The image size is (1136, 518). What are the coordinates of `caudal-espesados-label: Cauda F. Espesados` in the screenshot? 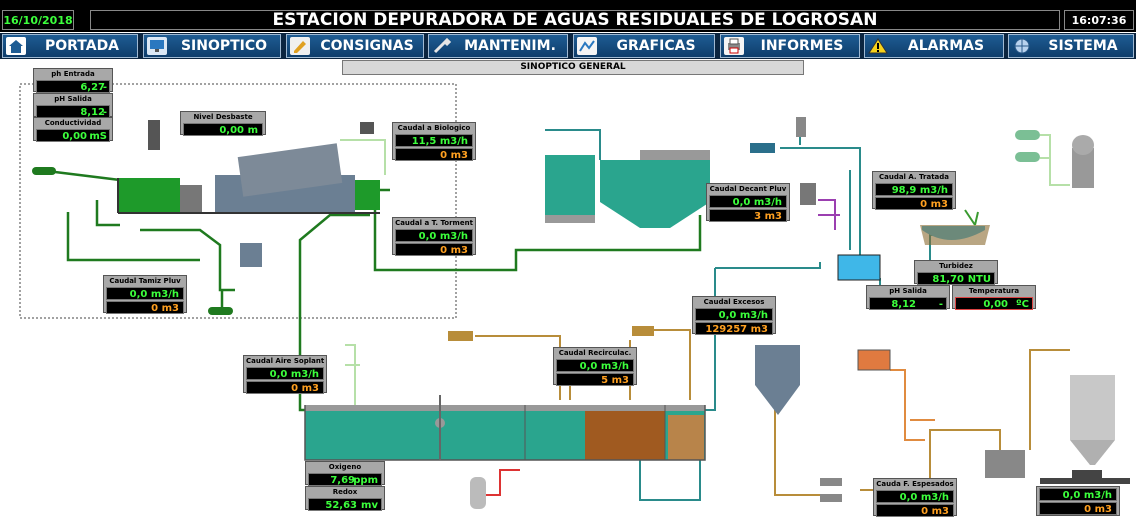 It's located at (915, 484).